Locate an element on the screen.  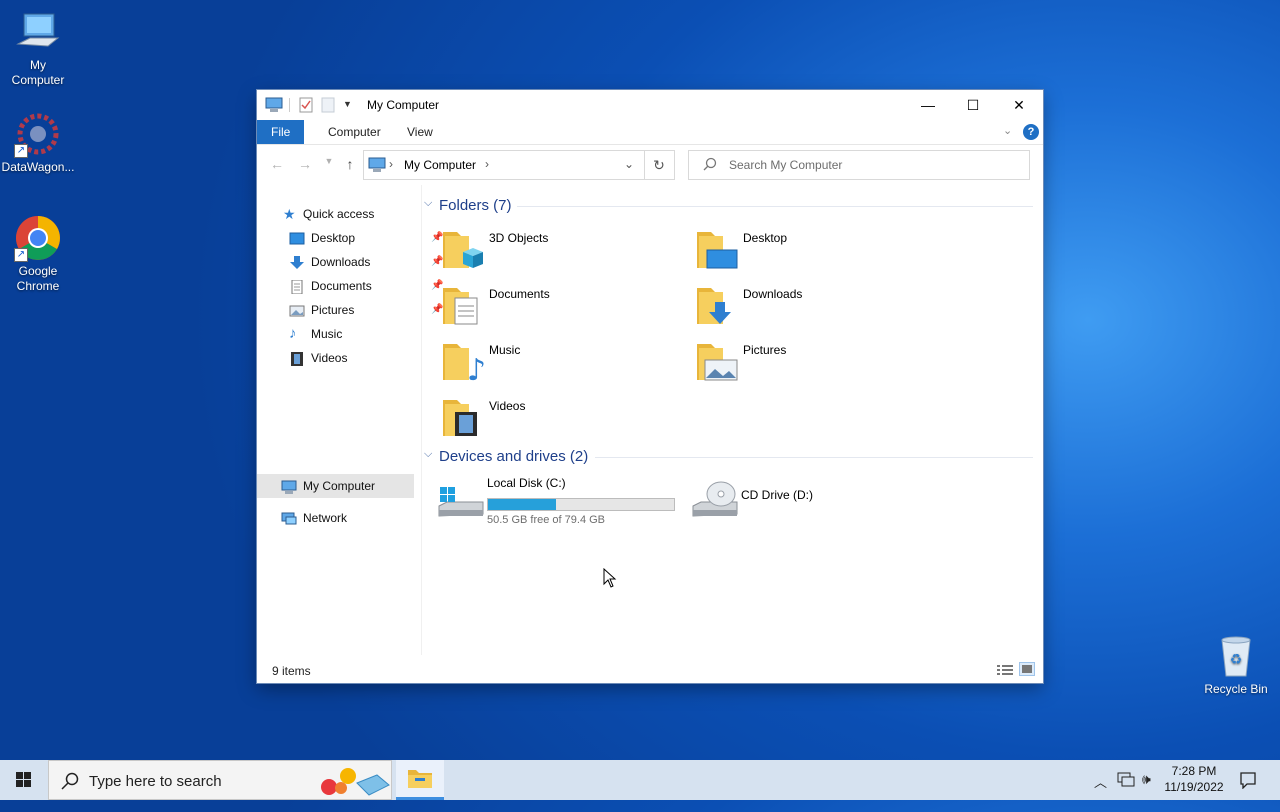
nav-quick-access: ★ Quick access is located at coordinates (348, 214).